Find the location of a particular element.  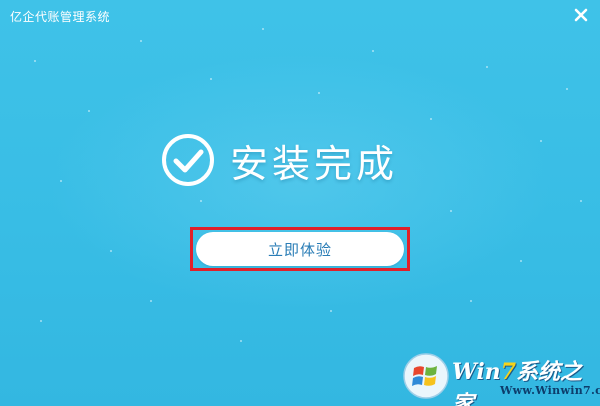

close-button is located at coordinates (581, 15).